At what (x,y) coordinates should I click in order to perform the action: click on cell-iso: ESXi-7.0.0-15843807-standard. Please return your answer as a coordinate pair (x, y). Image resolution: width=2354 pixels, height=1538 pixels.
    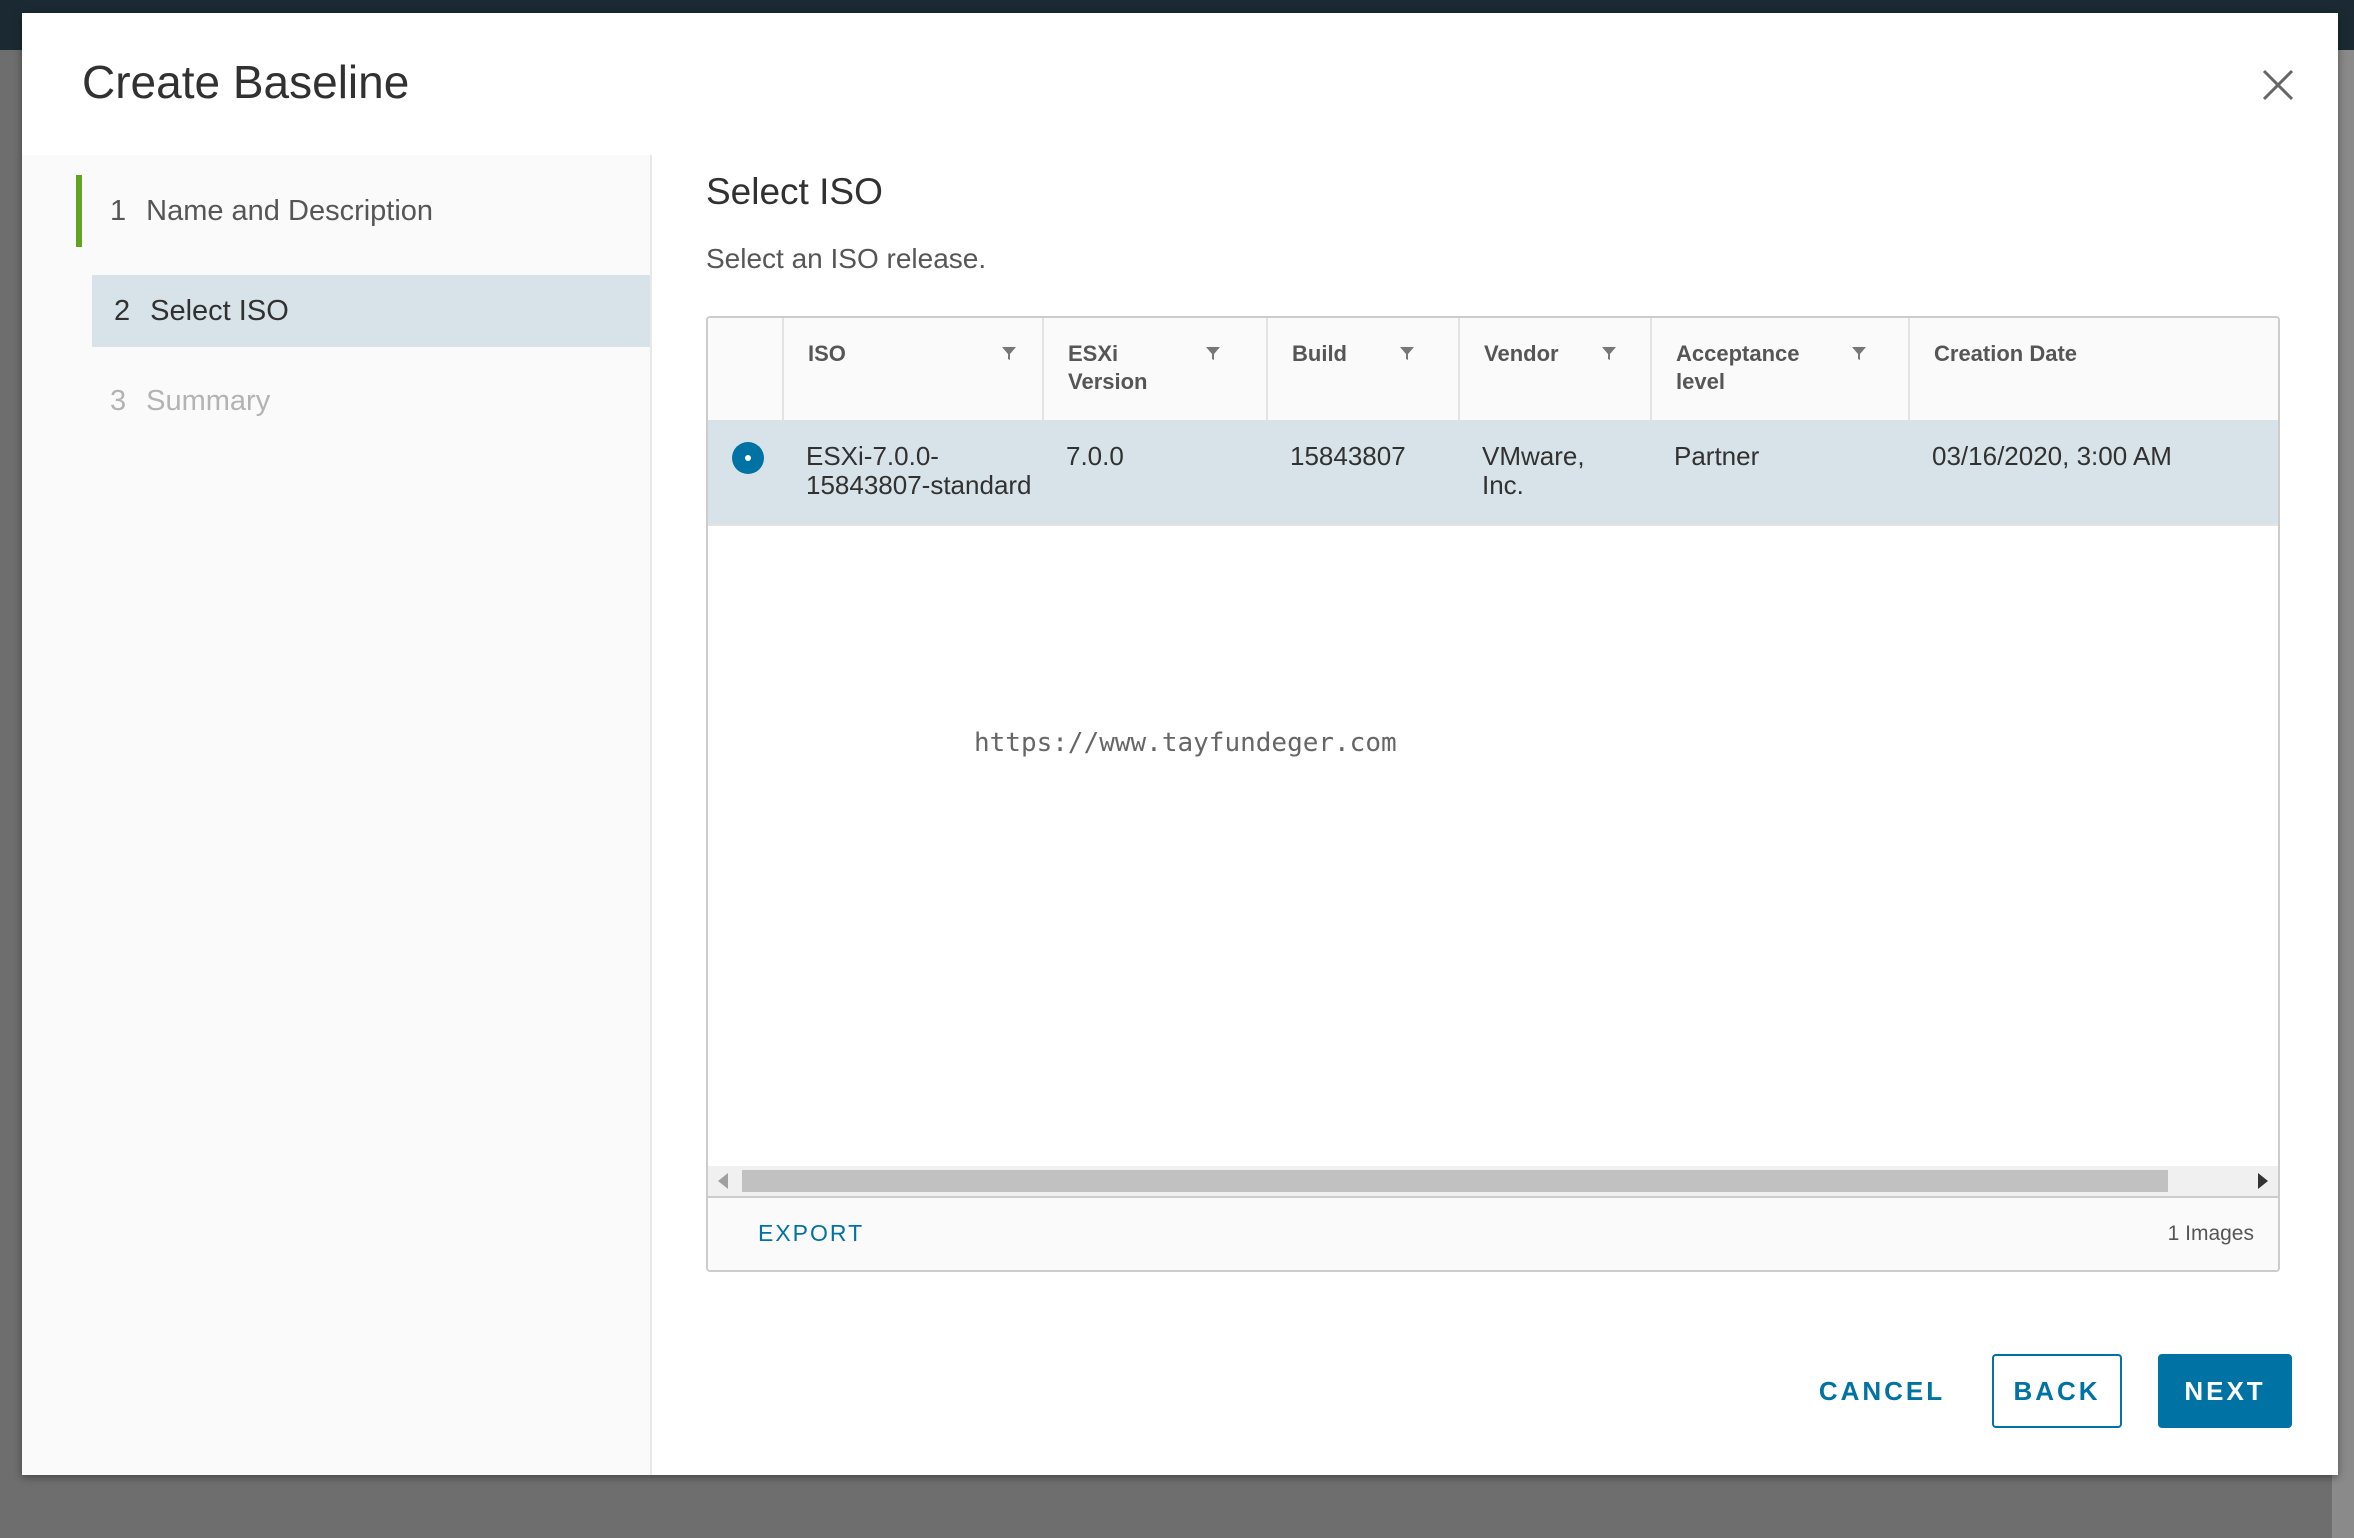
    Looking at the image, I should click on (919, 470).